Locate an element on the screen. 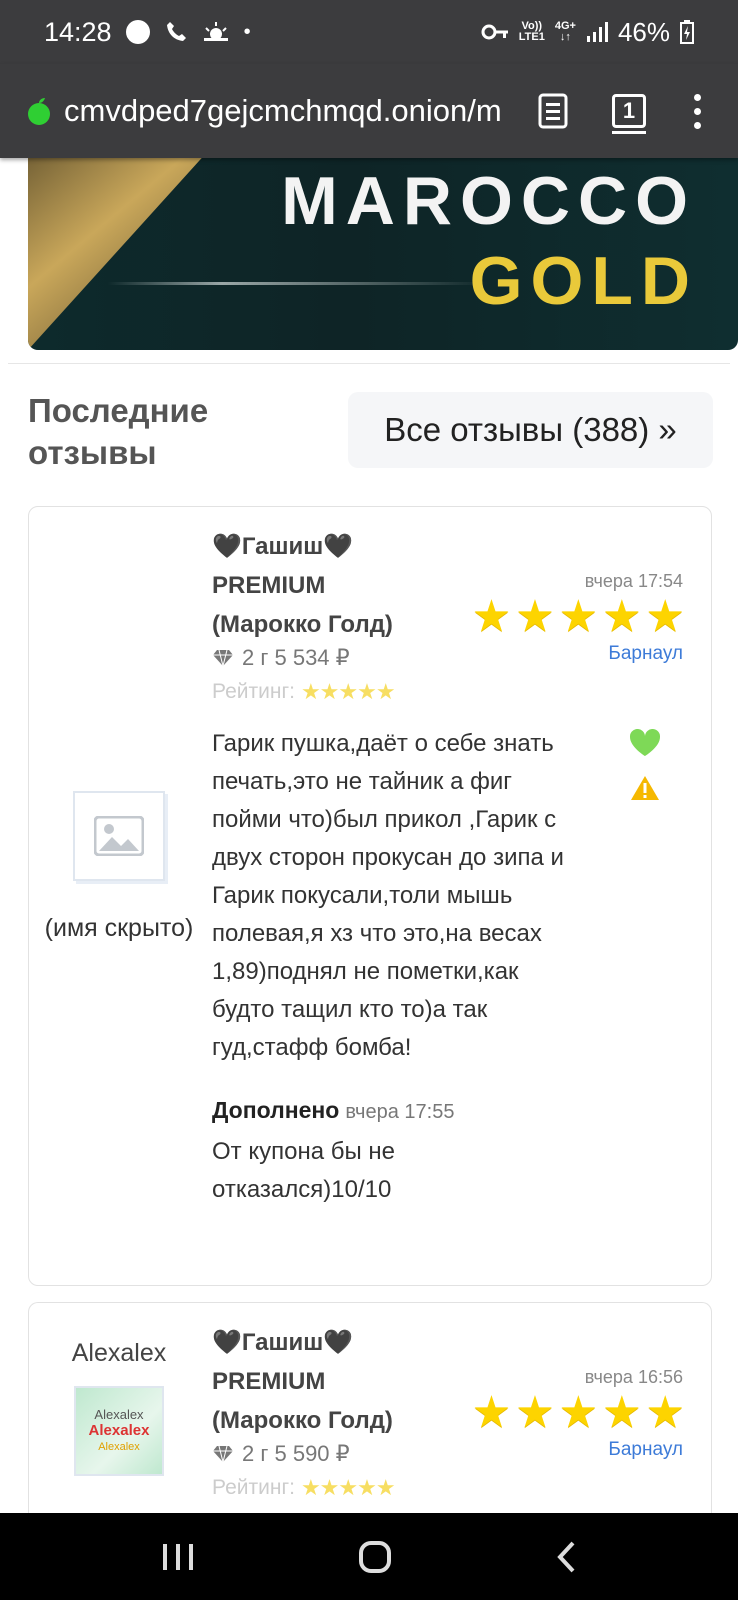 This screenshot has height=1600, width=738. battery-charging-icon is located at coordinates (687, 32).